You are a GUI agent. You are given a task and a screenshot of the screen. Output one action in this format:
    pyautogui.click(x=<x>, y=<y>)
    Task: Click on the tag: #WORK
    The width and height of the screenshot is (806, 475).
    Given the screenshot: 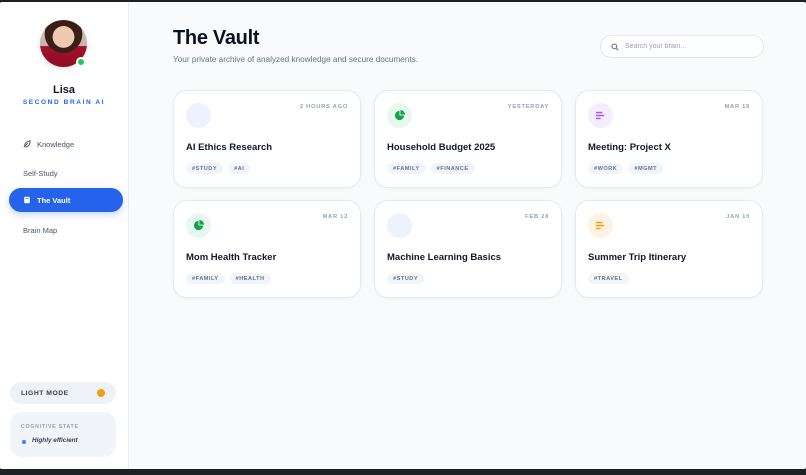 What is the action you would take?
    pyautogui.click(x=606, y=168)
    